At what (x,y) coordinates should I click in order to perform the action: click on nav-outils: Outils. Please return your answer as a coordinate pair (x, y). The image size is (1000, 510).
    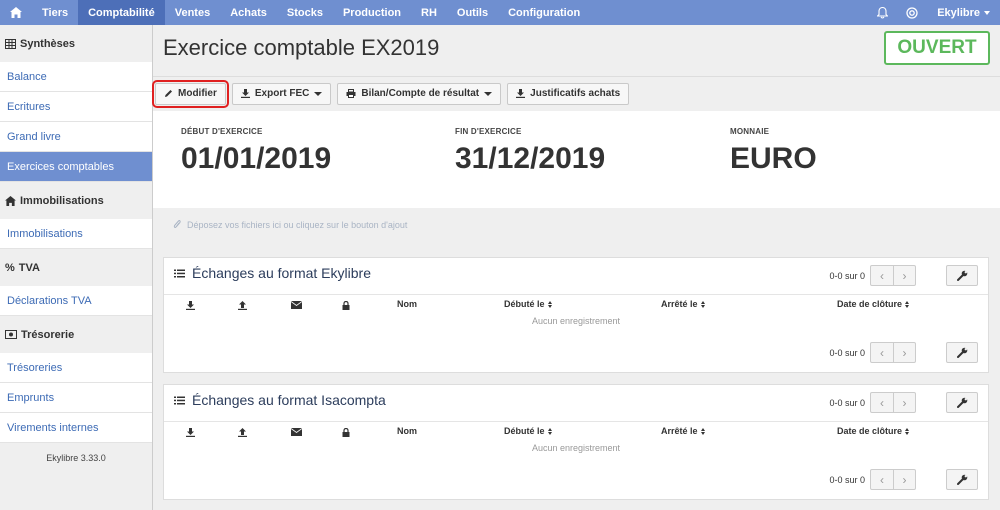
    Looking at the image, I should click on (472, 12).